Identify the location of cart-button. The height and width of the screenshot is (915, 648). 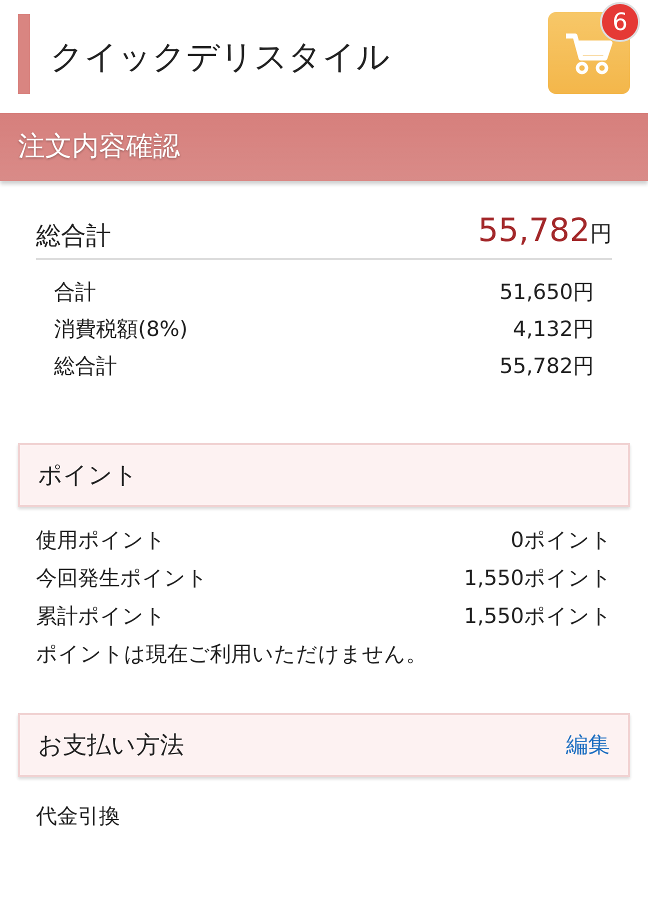
(589, 53).